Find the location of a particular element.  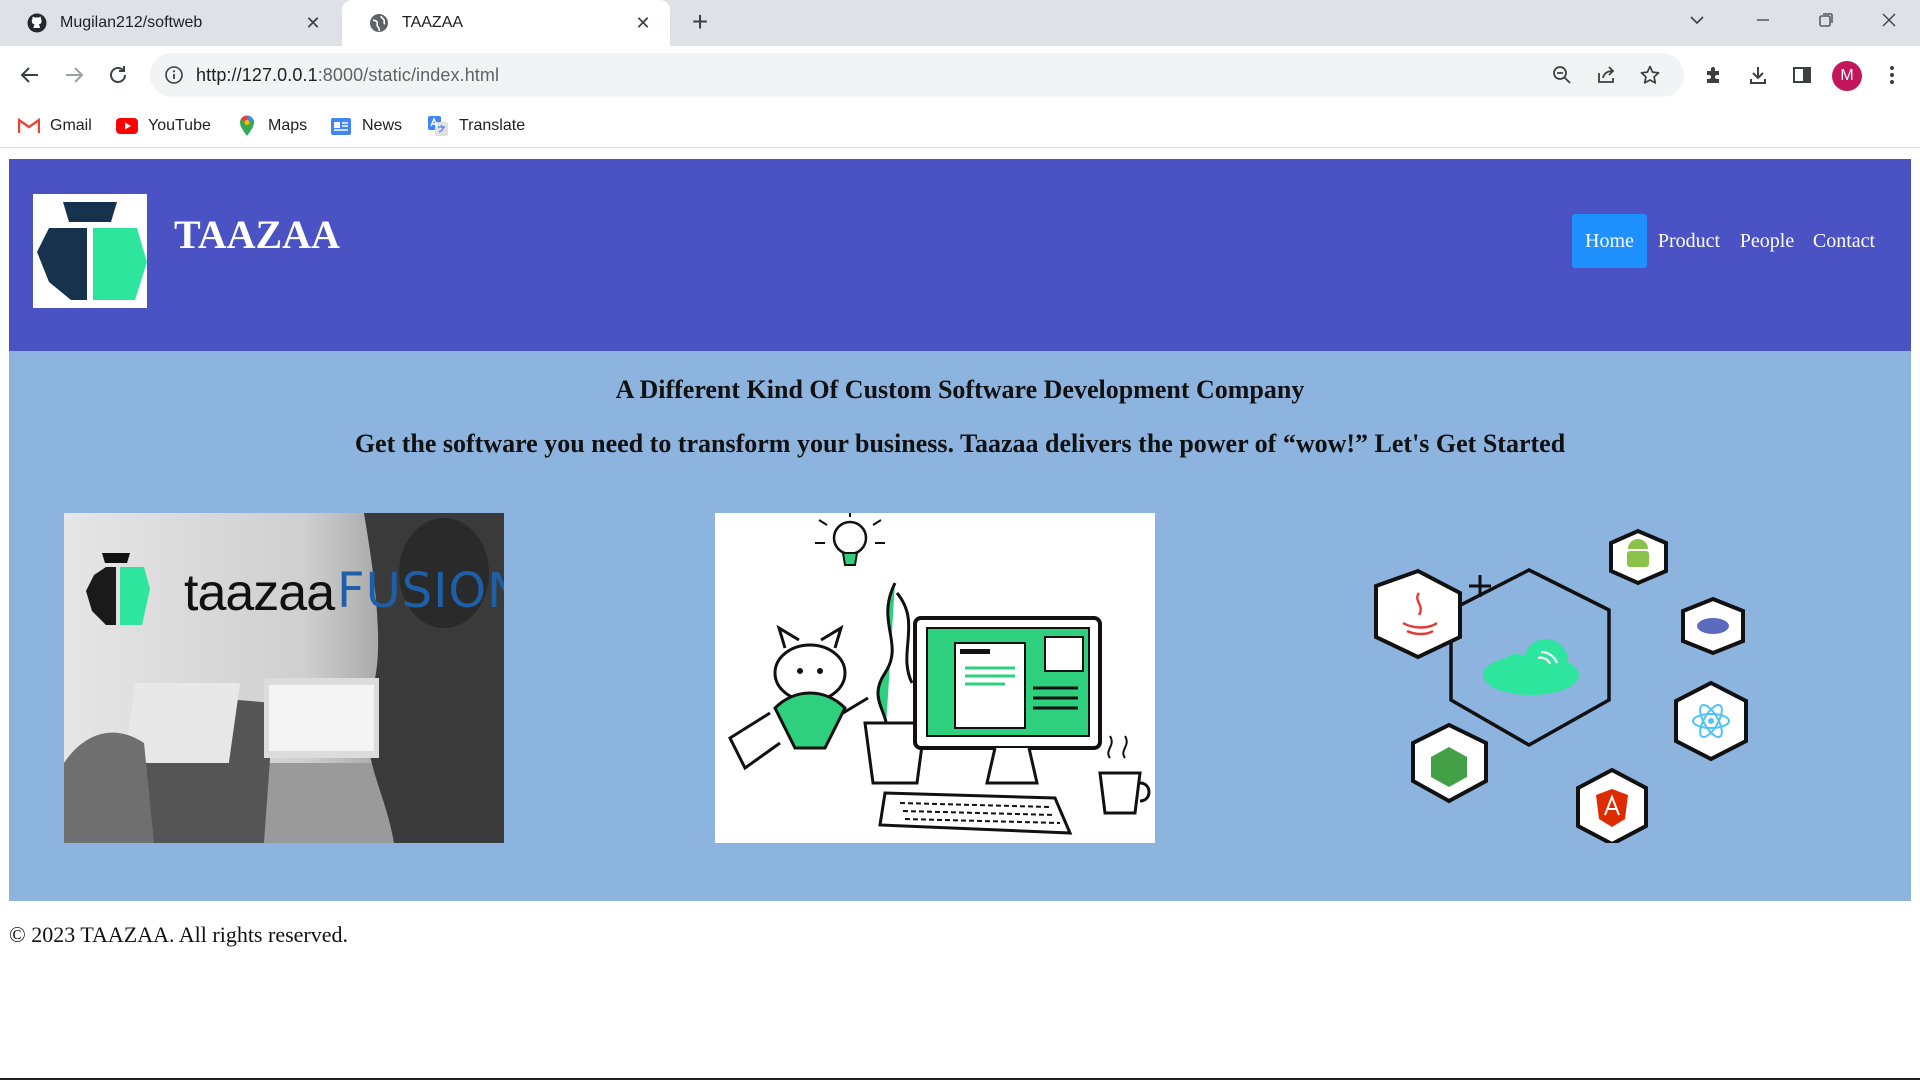

tab-github: Mugilan212/softweb ✕ is located at coordinates (170, 23).